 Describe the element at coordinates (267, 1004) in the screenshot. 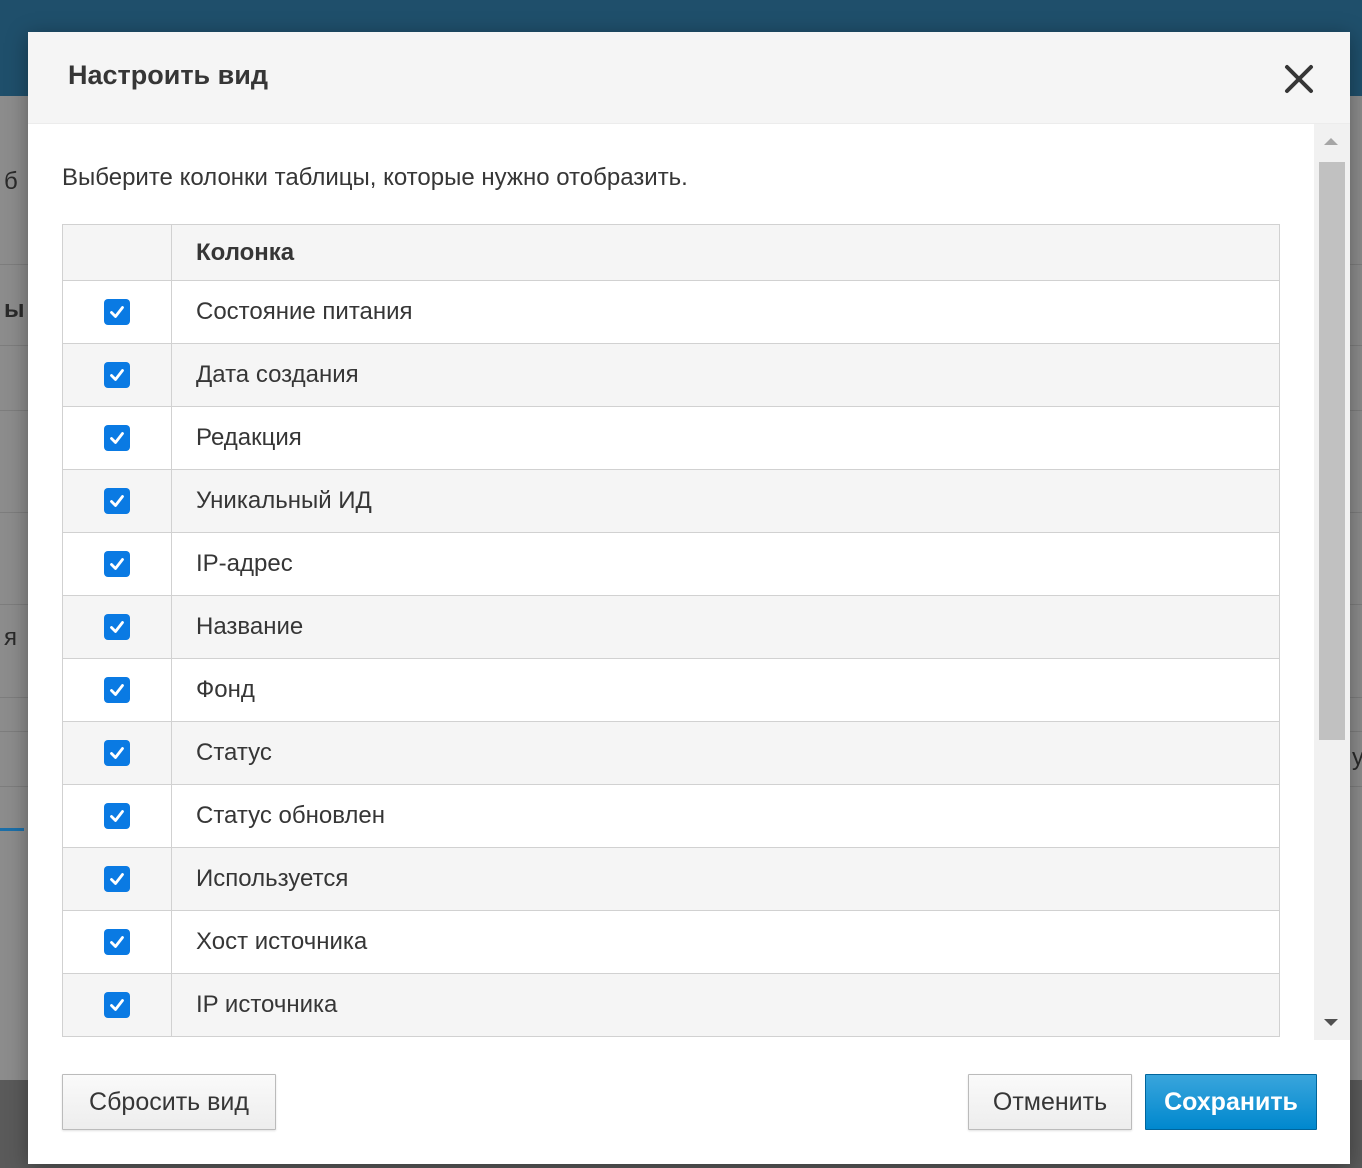

I see `column-label: IP источника` at that location.